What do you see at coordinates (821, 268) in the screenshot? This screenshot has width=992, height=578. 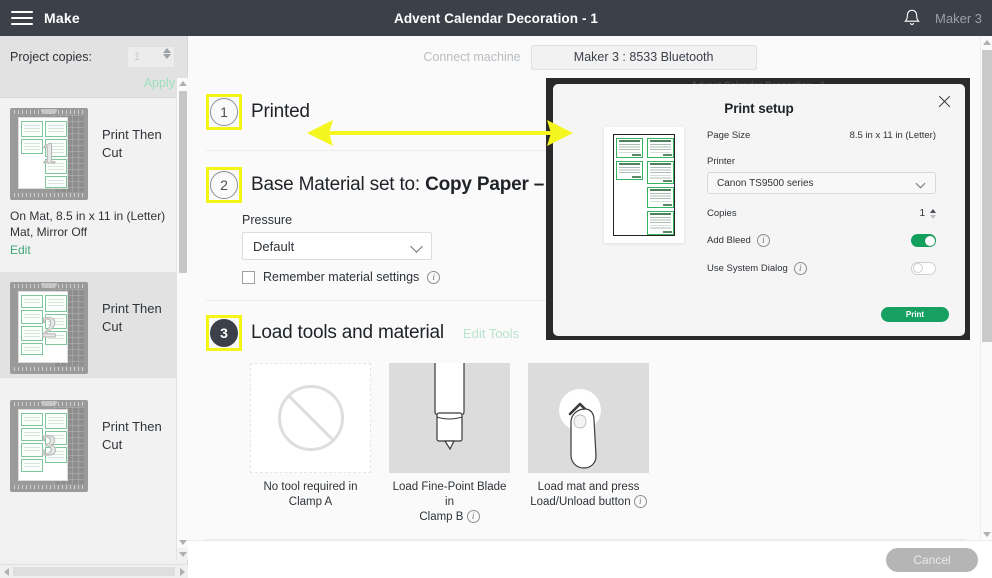 I see `use-system-dialog-row: Use System Dialog i` at bounding box center [821, 268].